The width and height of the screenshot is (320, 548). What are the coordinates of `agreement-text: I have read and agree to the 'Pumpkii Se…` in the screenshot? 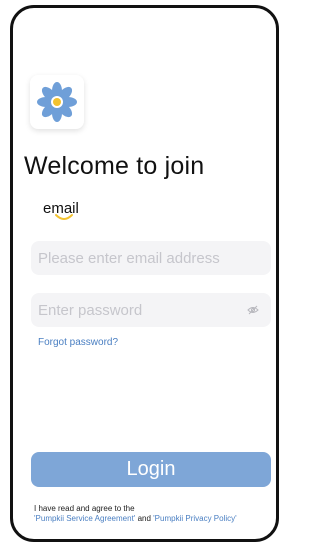 It's located at (135, 514).